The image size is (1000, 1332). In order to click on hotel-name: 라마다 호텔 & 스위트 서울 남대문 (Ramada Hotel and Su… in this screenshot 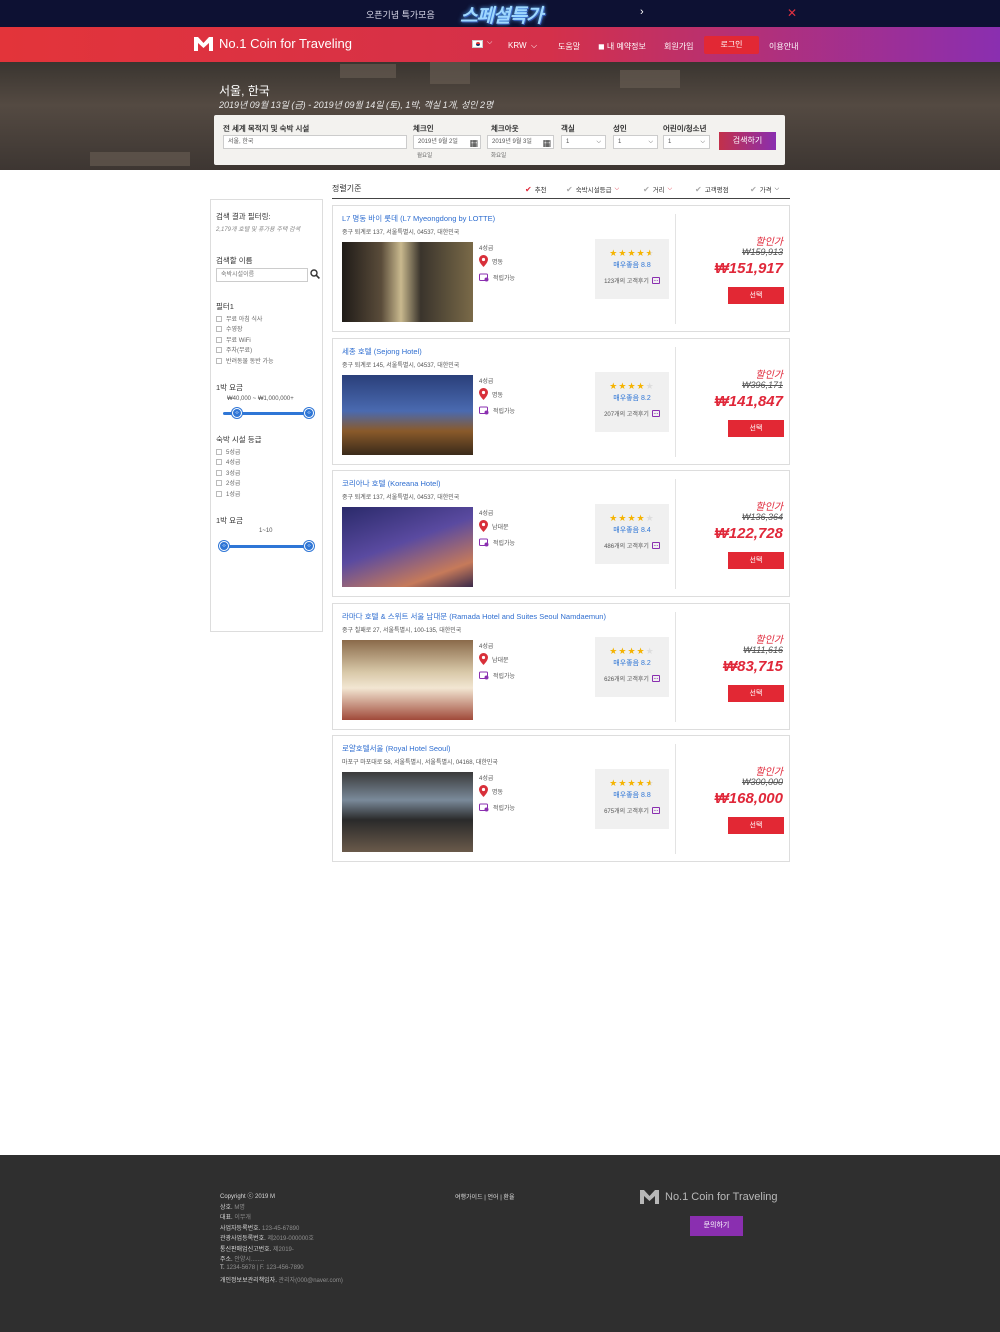, I will do `click(474, 616)`.